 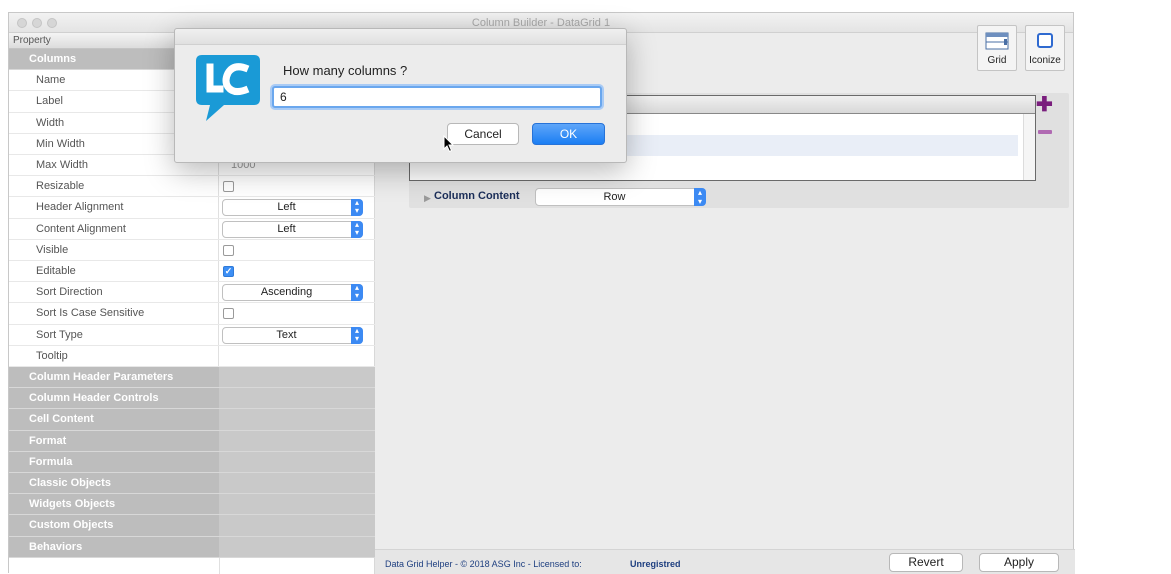 I want to click on content-alignment-select: Left ▴ ▾, so click(x=292, y=229).